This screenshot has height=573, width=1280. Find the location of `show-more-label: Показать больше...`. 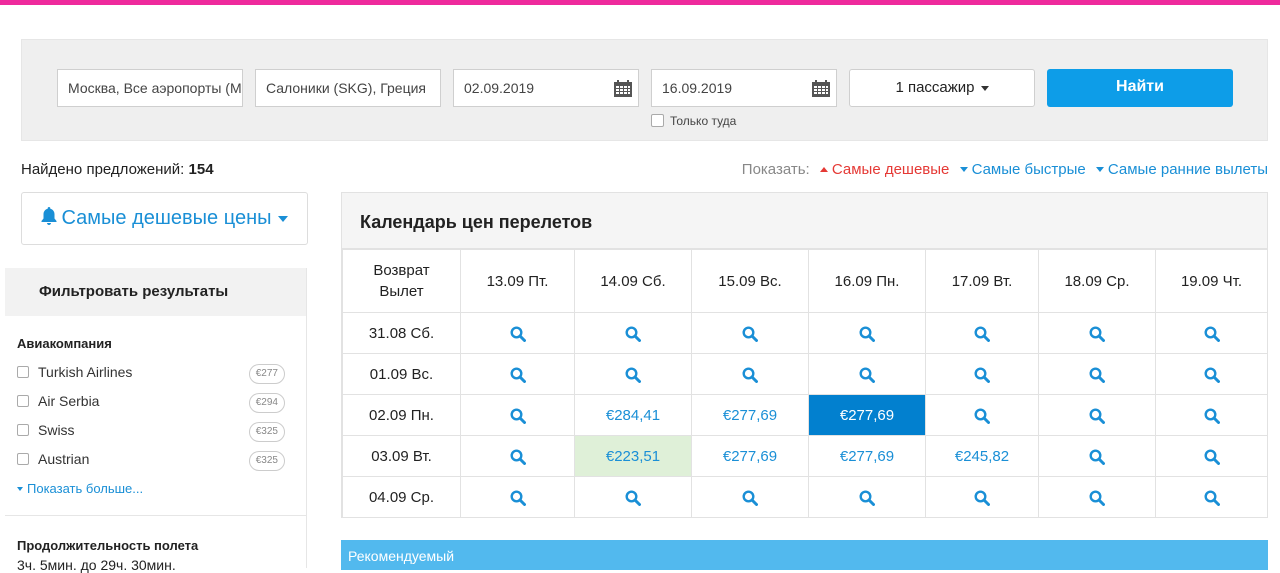

show-more-label: Показать больше... is located at coordinates (85, 488).